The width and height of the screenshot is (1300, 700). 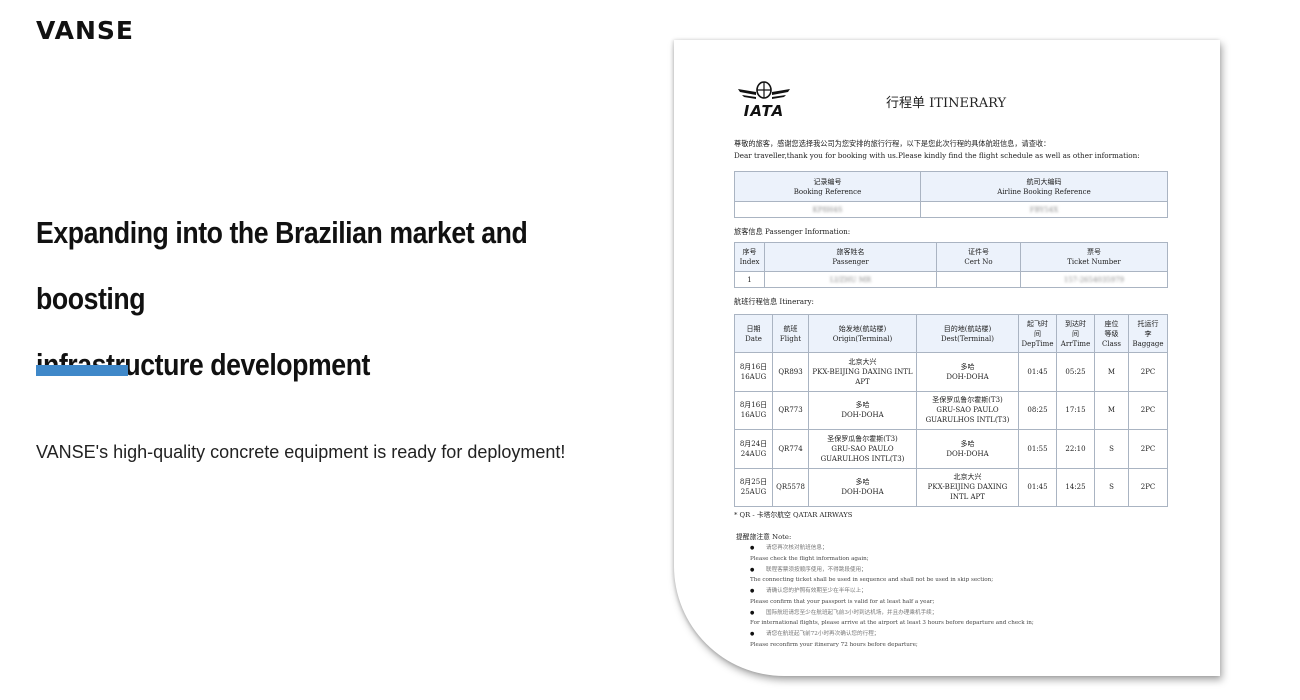 What do you see at coordinates (850, 279) in the screenshot?
I see `passenger-name: LI/ZHU MR` at bounding box center [850, 279].